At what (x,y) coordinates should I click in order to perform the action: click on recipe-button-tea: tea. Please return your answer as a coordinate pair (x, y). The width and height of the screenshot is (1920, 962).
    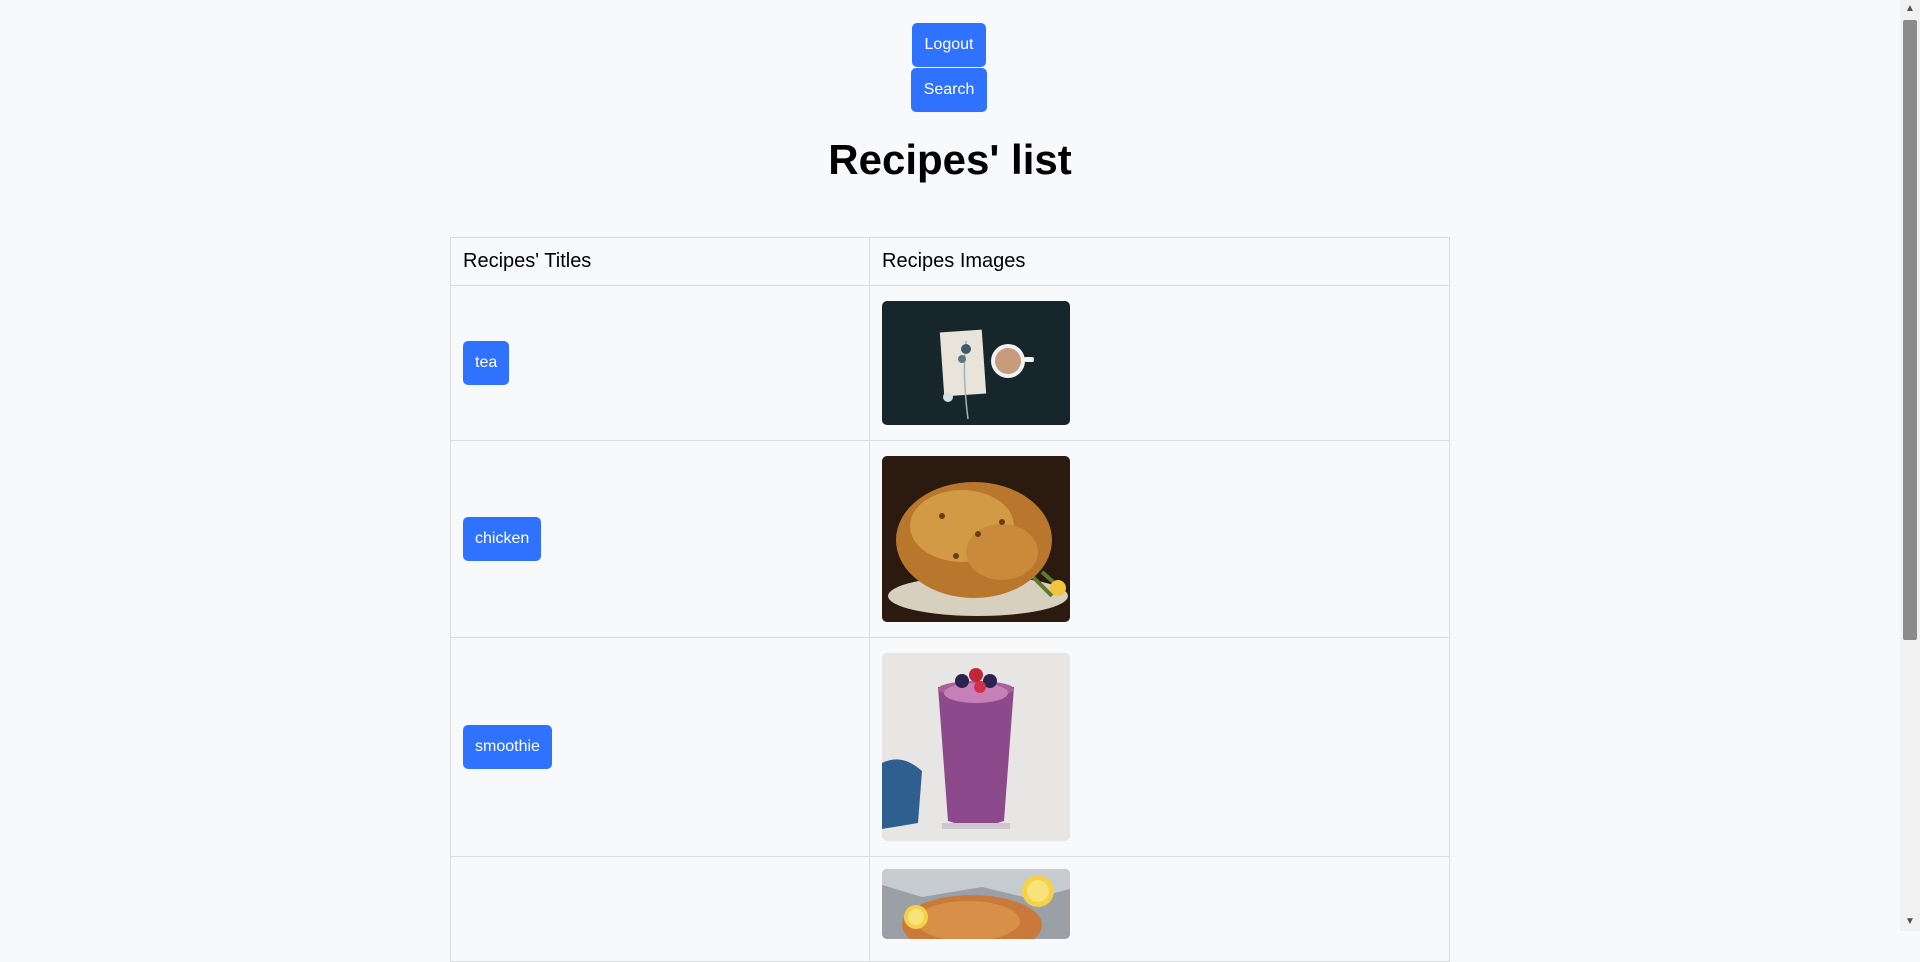
    Looking at the image, I should click on (486, 363).